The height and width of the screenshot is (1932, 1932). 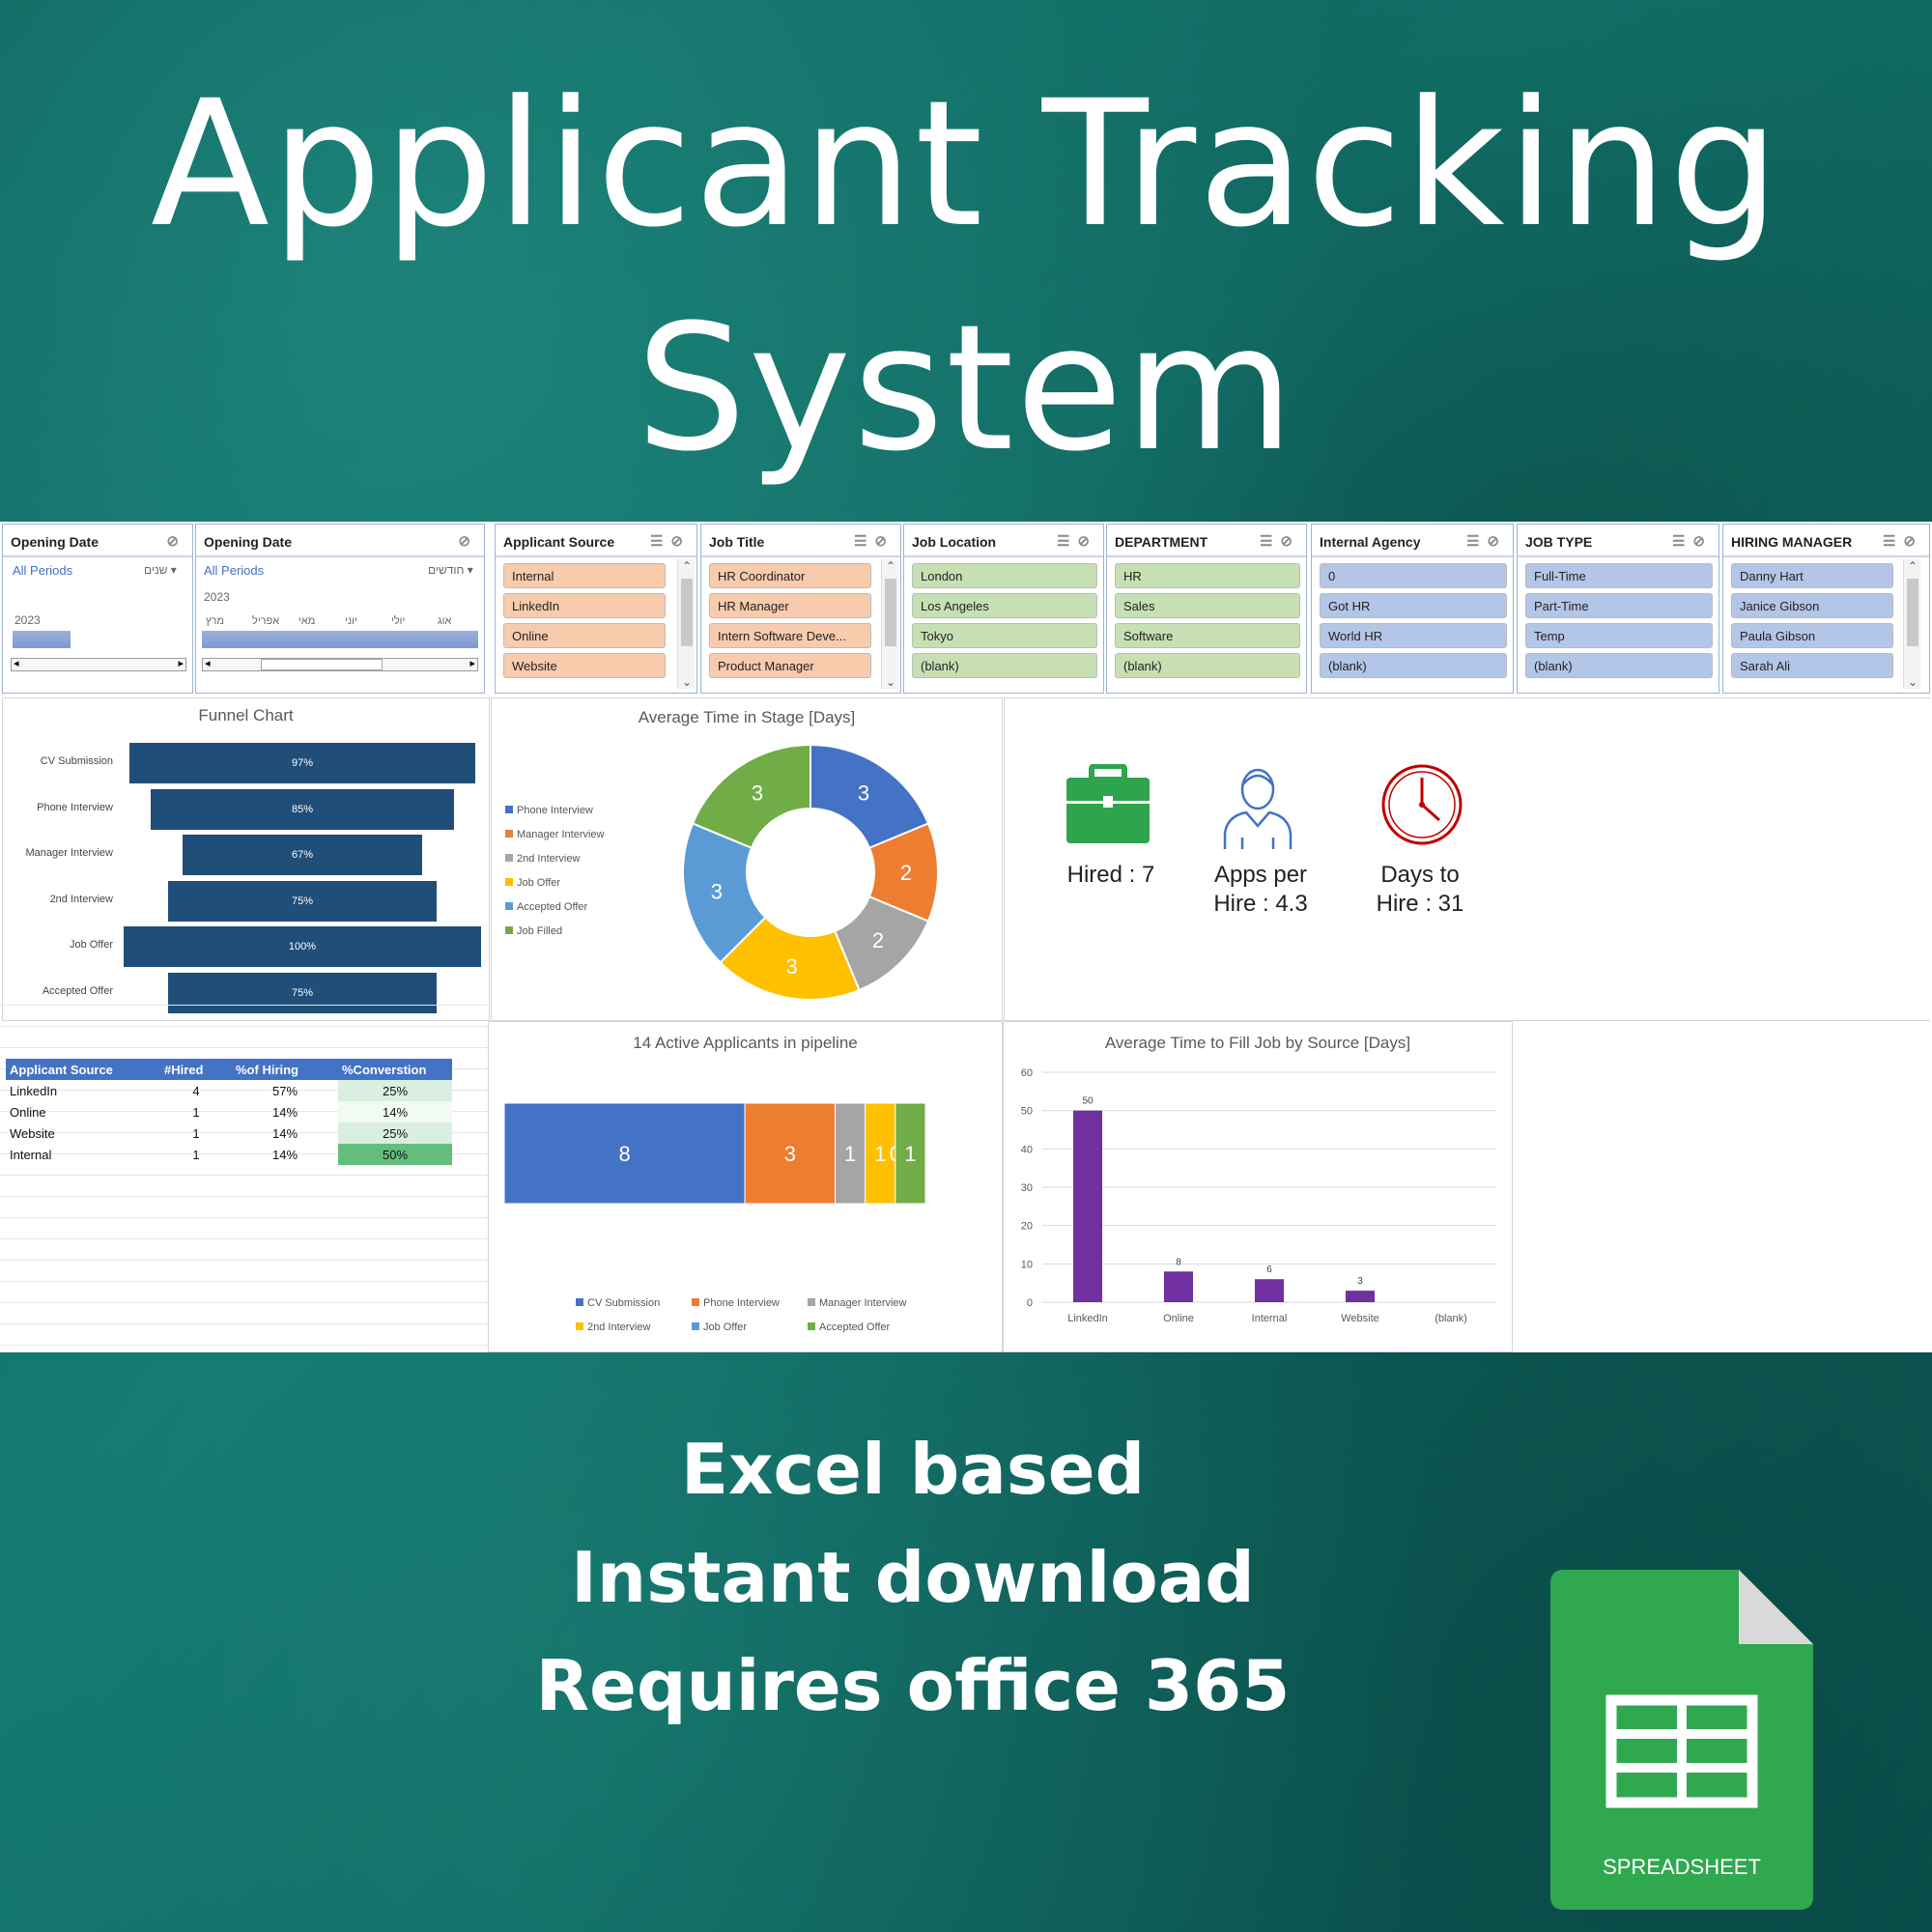 What do you see at coordinates (1812, 665) in the screenshot?
I see `slicer-item: Sarah Ali` at bounding box center [1812, 665].